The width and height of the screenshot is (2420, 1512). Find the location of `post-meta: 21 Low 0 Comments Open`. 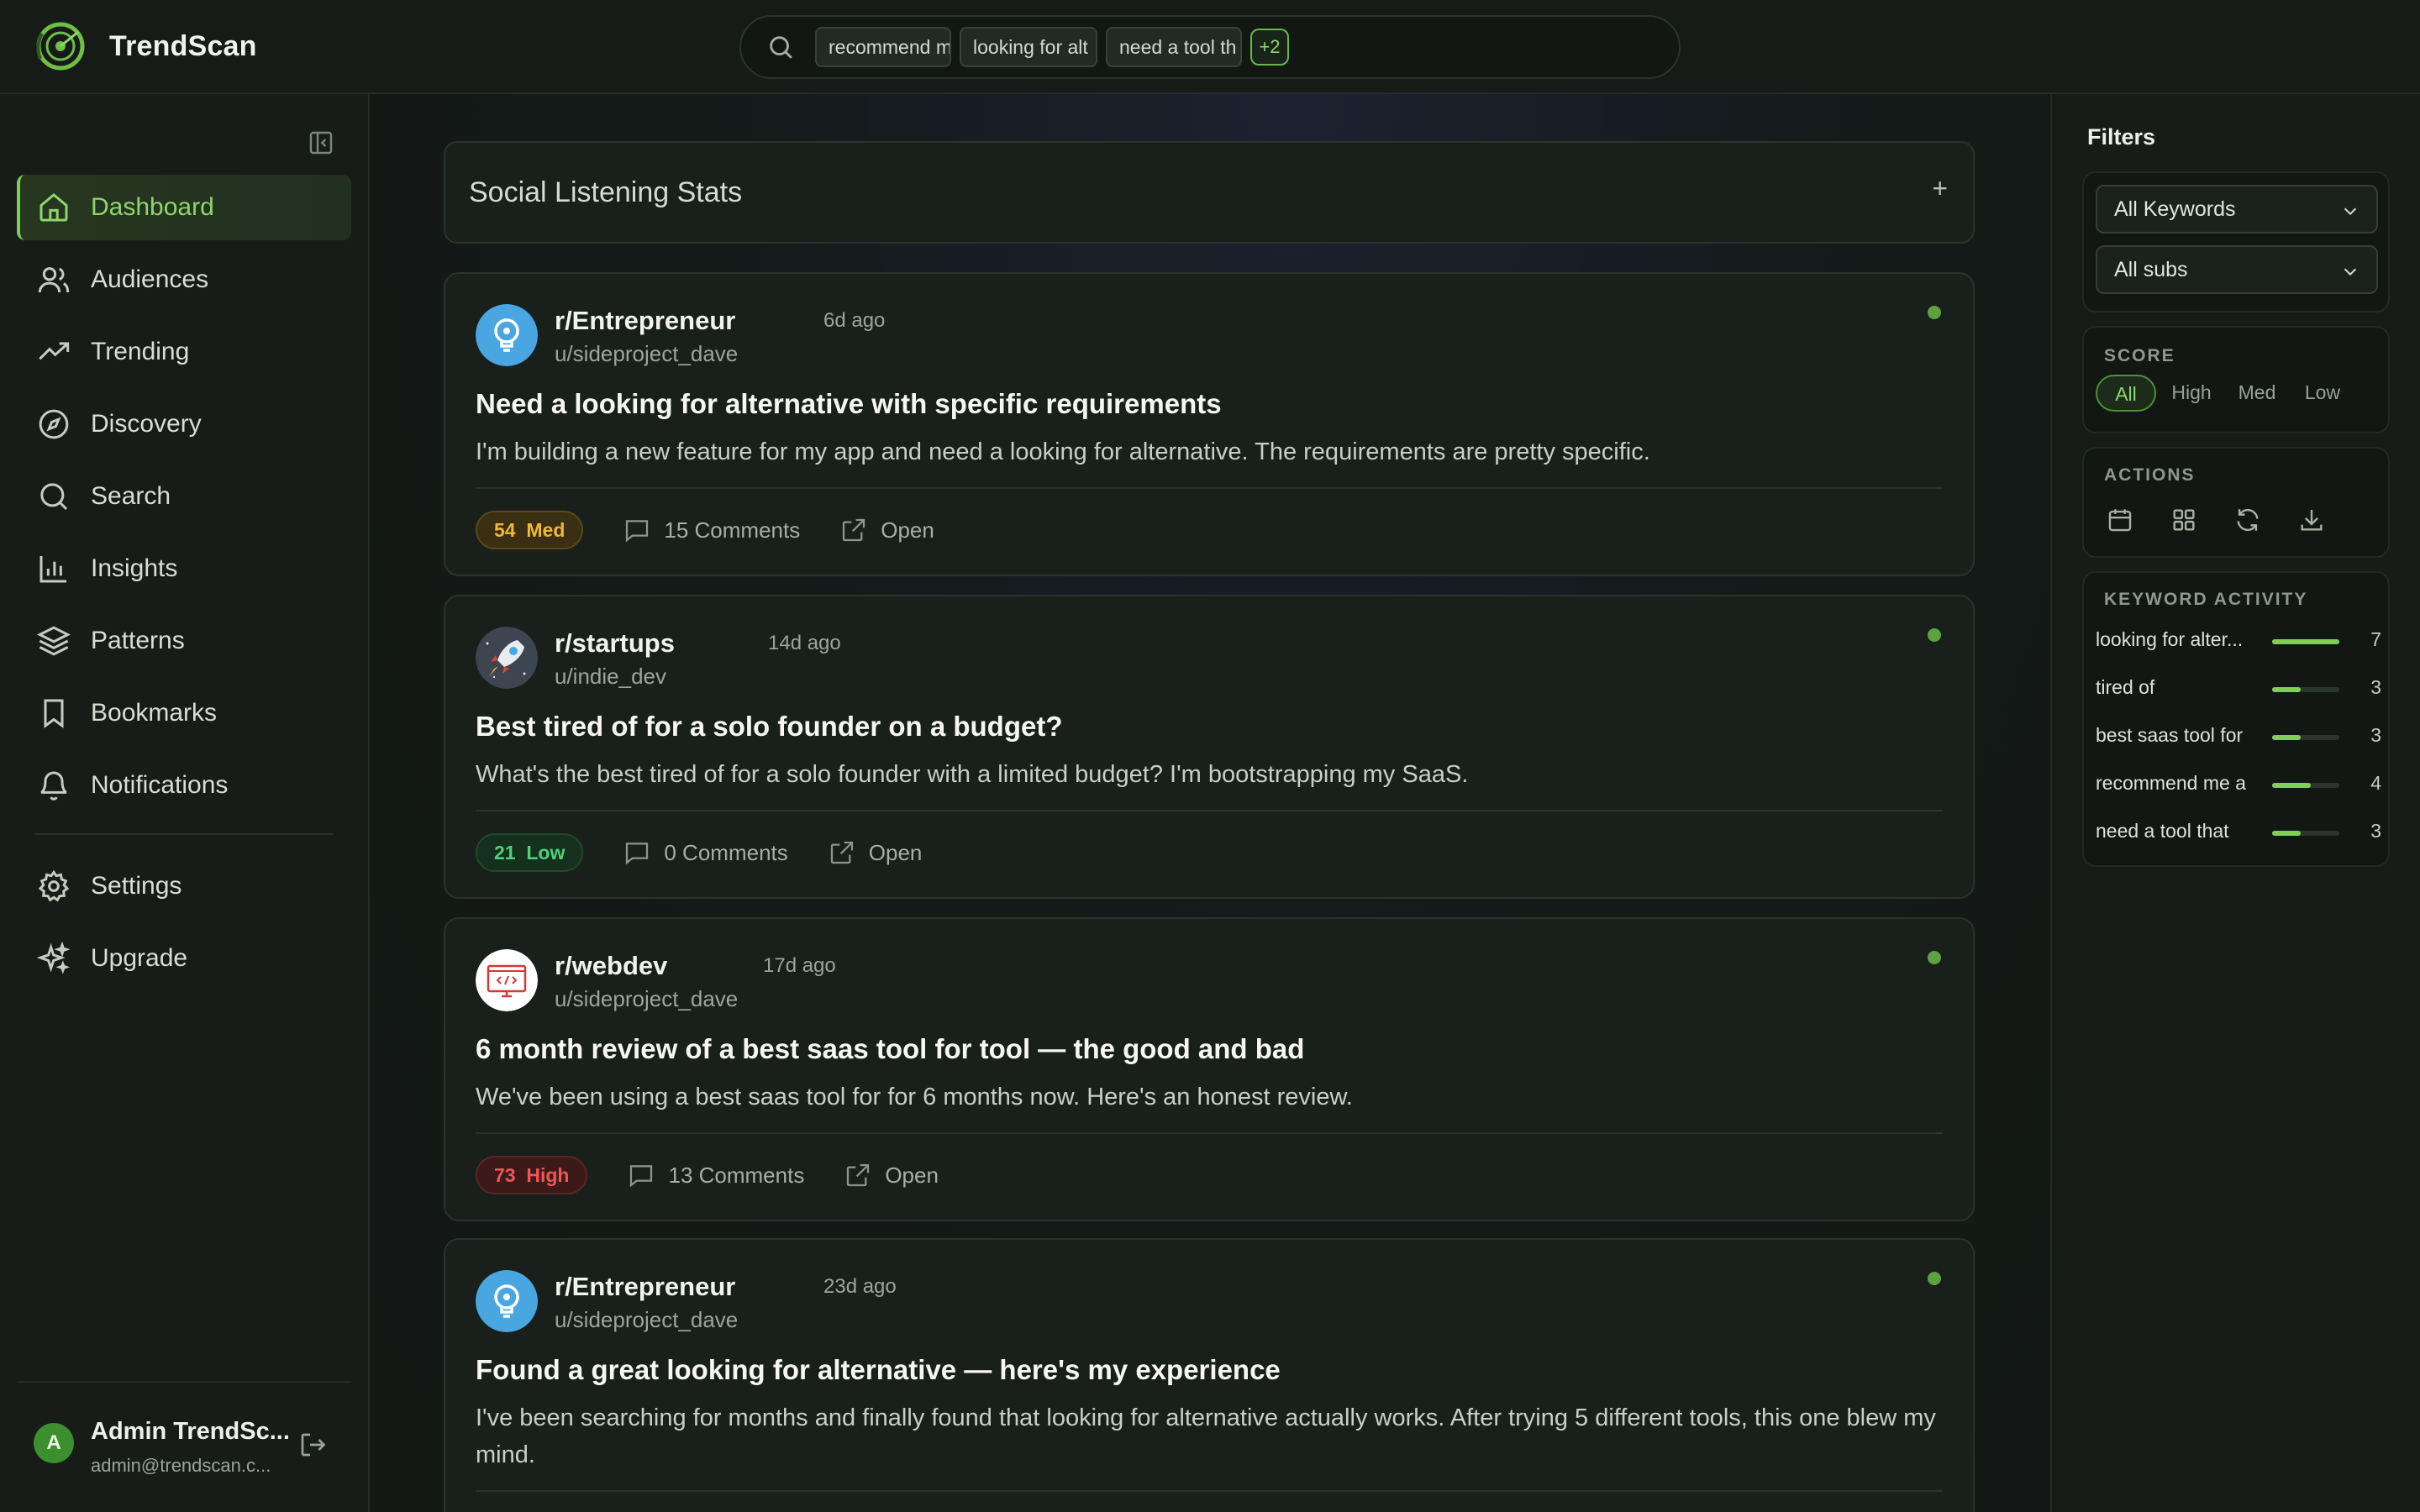

post-meta: 21 Low 0 Comments Open is located at coordinates (699, 852).